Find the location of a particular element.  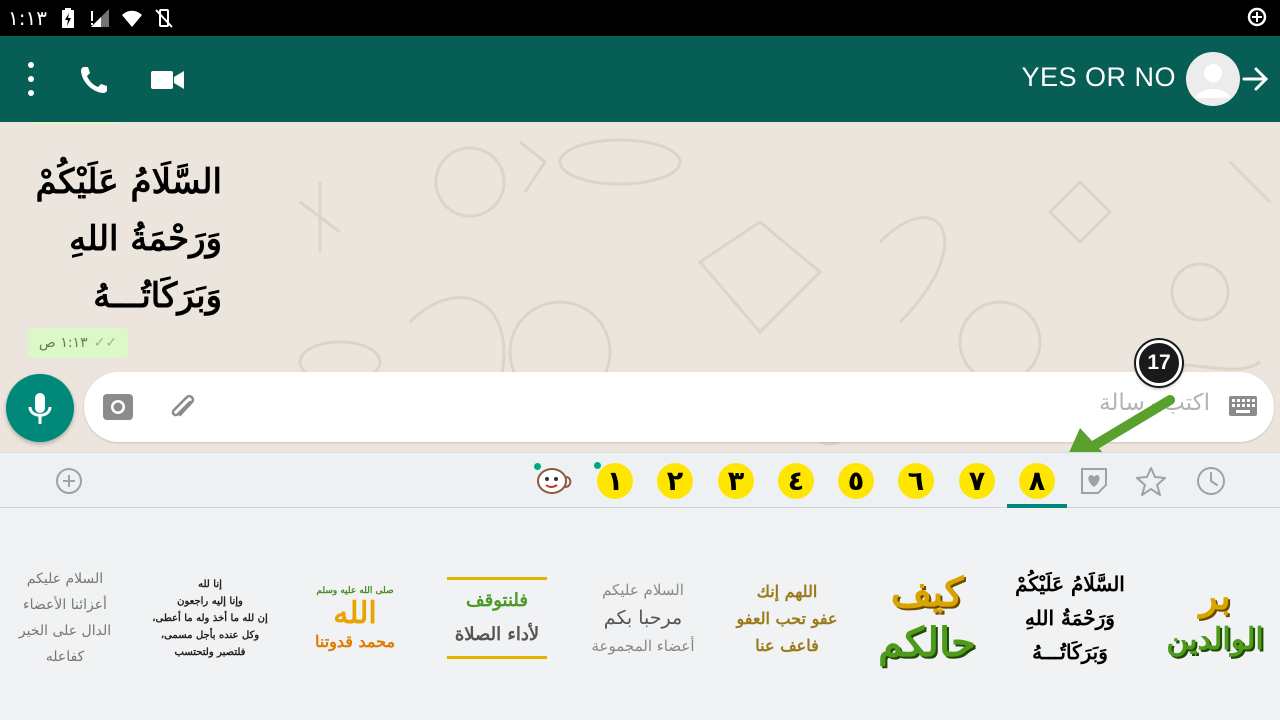

sticker-line: عفو تحب العفو is located at coordinates (787, 618).